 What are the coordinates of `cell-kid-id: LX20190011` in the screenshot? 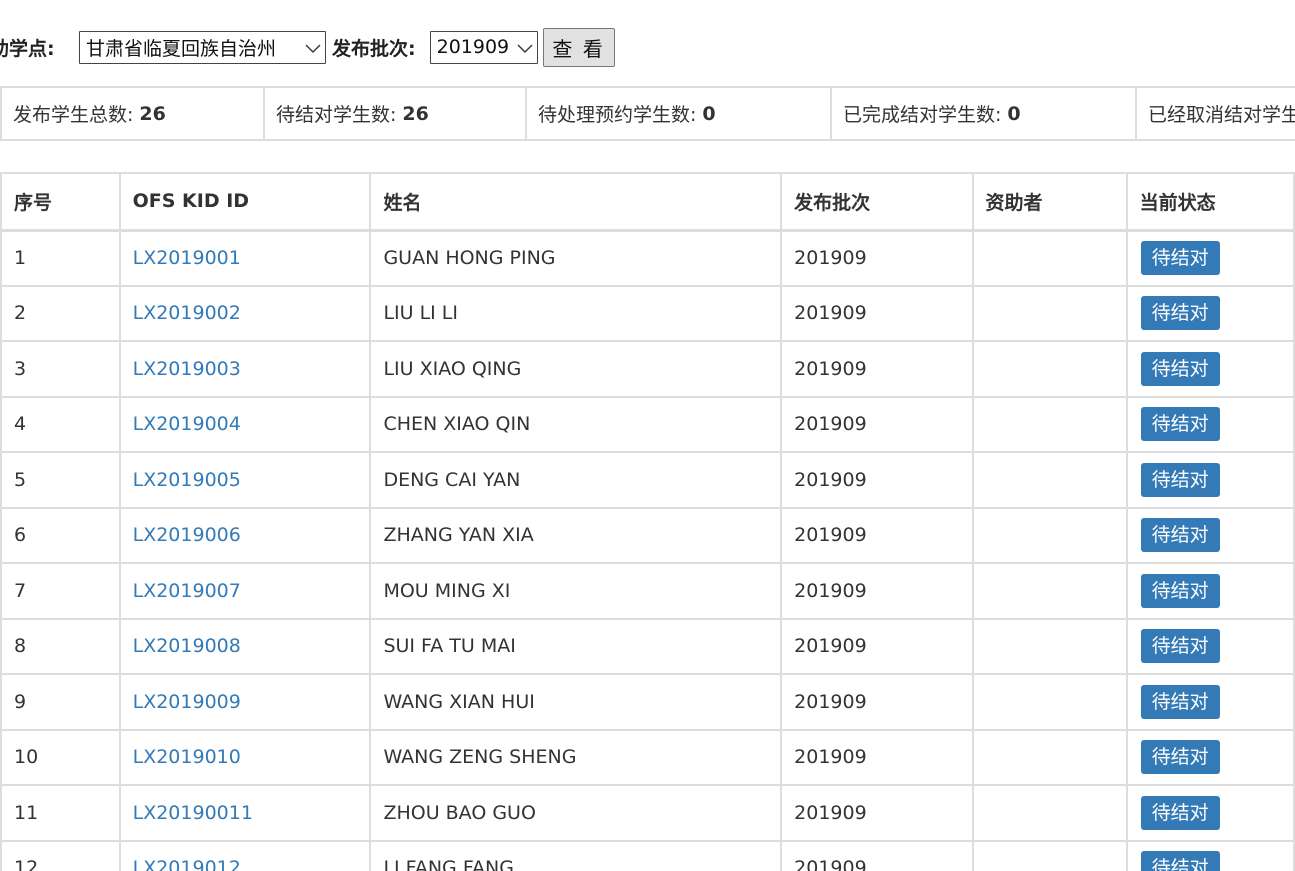 It's located at (245, 813).